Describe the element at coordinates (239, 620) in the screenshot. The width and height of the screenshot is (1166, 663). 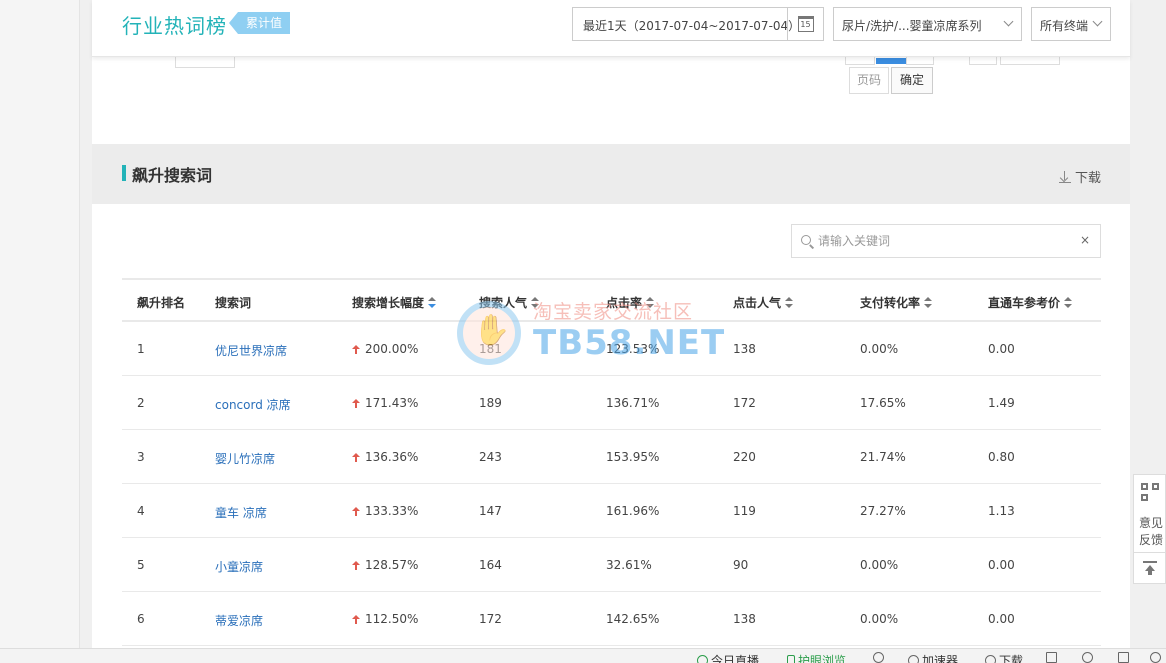
I see `keyword-link: 蒂爱凉席` at that location.